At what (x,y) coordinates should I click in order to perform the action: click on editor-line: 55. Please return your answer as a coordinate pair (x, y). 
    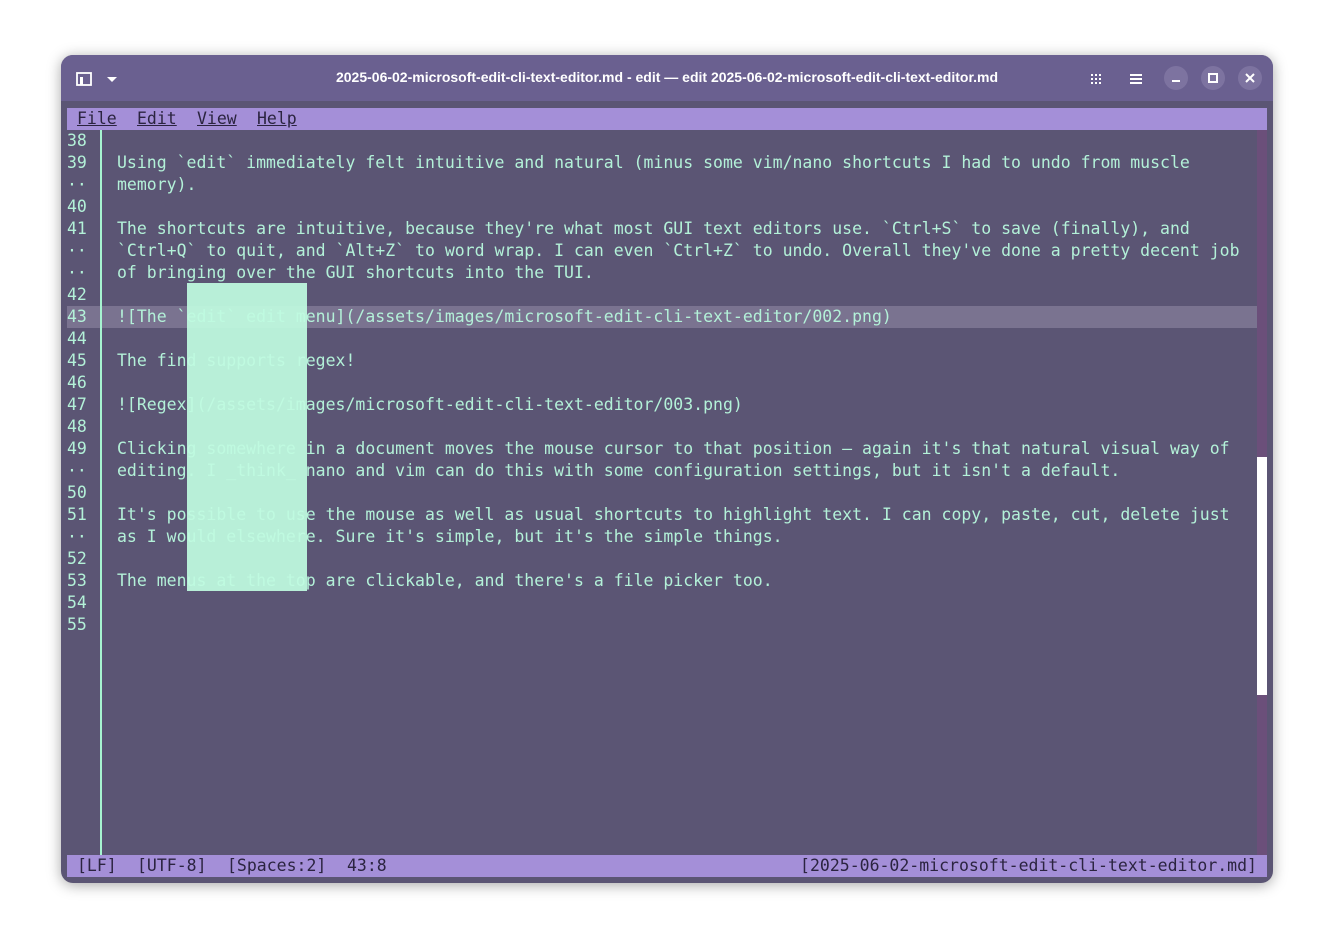
    Looking at the image, I should click on (659, 625).